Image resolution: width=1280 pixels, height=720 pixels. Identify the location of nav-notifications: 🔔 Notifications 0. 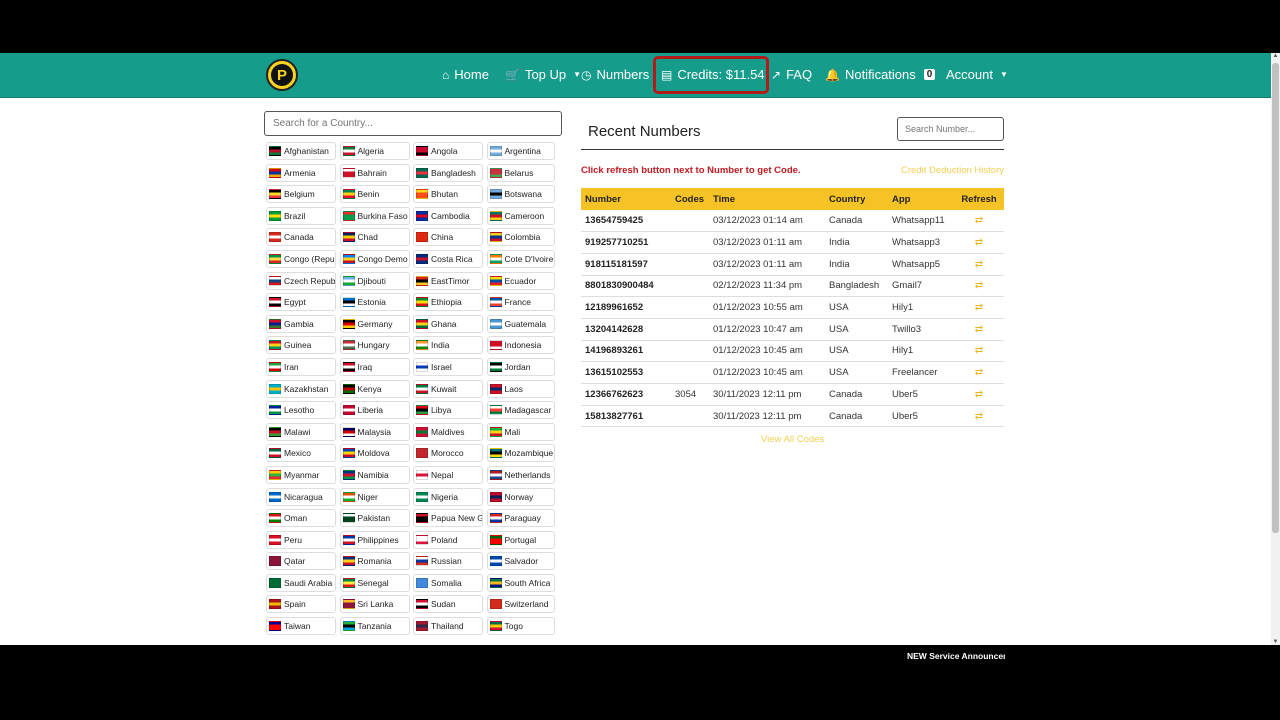
(880, 74).